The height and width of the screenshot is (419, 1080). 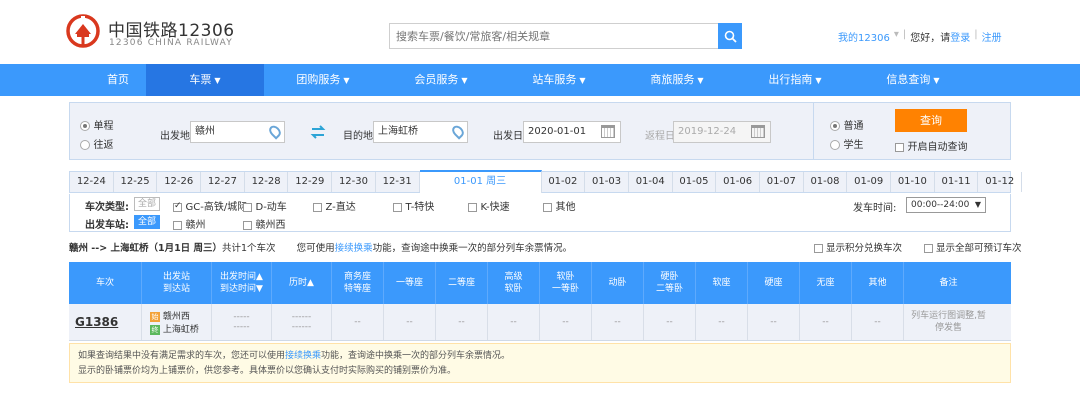 I want to click on date-tab: 01-03, so click(x=607, y=182).